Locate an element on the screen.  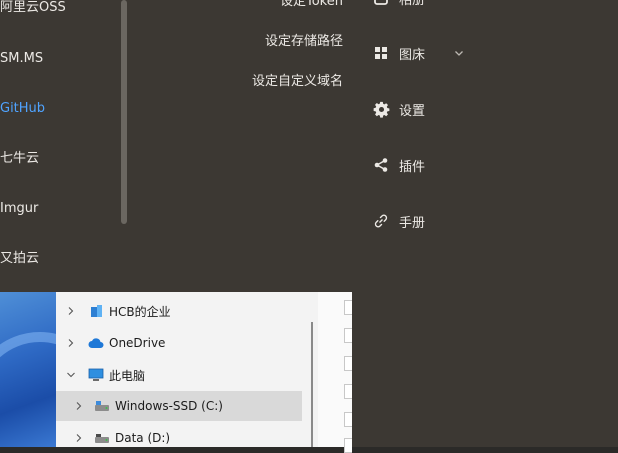
computer-icon is located at coordinates (96, 375).